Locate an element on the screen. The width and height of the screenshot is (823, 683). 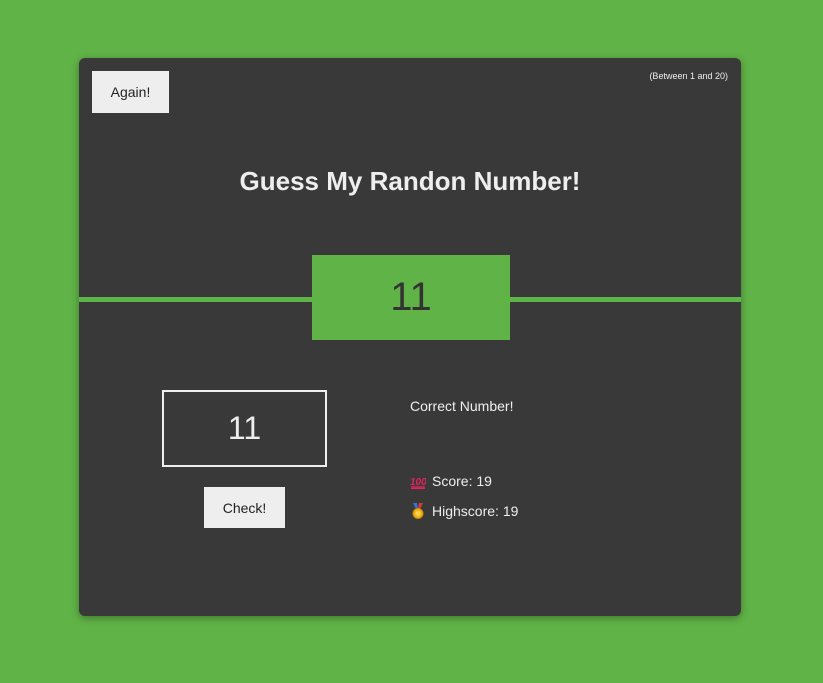
hundred-points-icon: 100 is located at coordinates (418, 483).